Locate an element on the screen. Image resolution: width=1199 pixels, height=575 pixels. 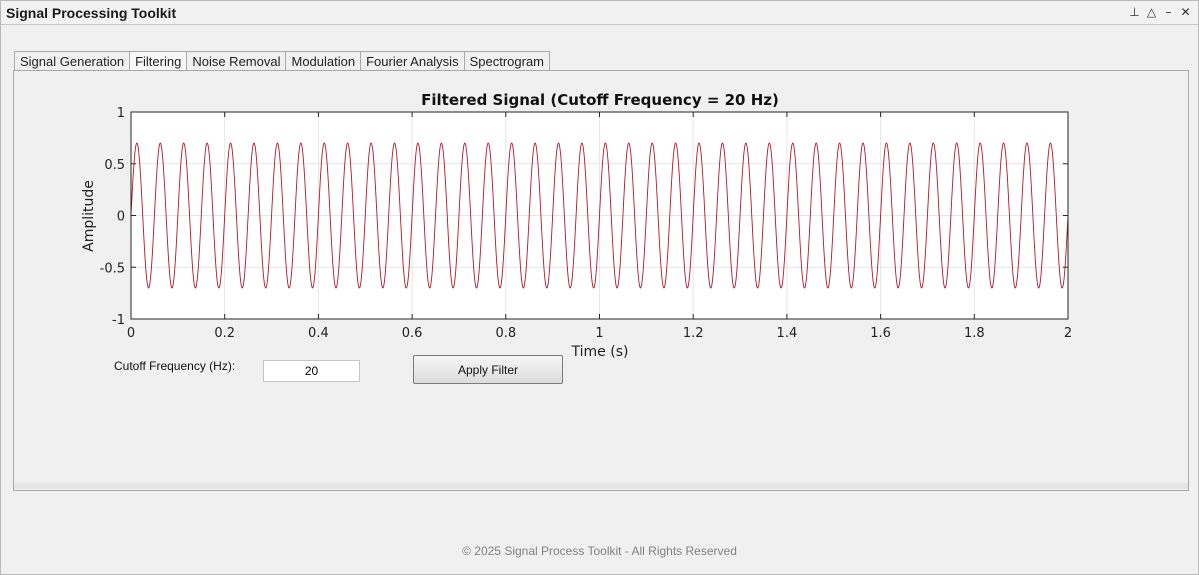
x-tick-label: 0.8 is located at coordinates (505, 333).